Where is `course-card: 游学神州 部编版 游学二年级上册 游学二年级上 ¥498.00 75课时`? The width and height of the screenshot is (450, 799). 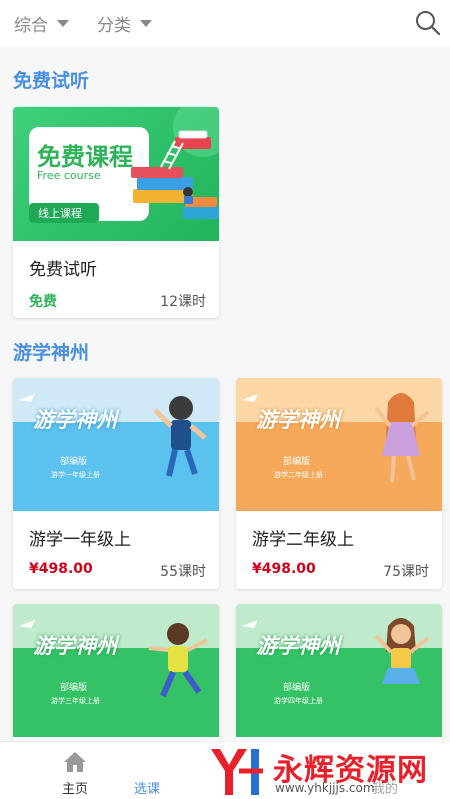
course-card: 游学神州 部编版 游学二年级上册 游学二年级上 ¥498.00 75课时 is located at coordinates (339, 483).